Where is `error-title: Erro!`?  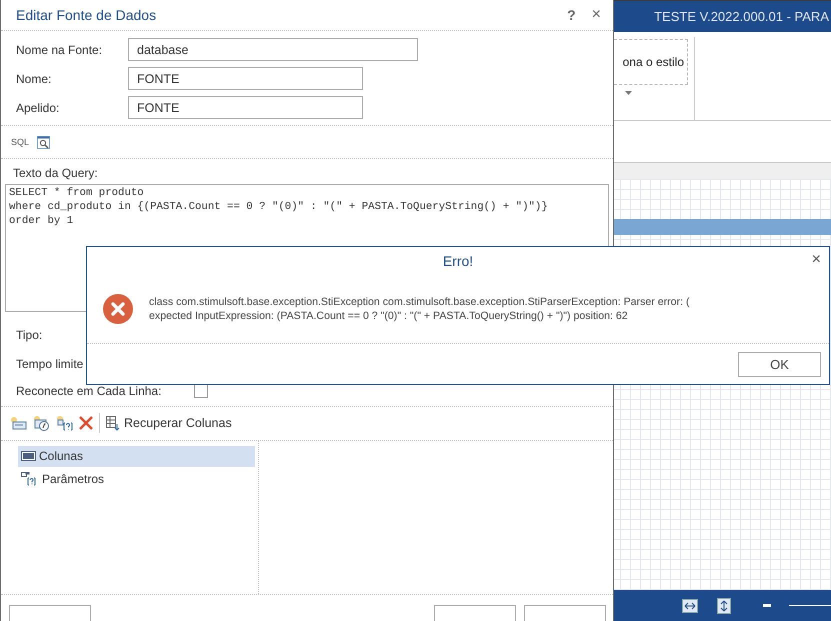 error-title: Erro! is located at coordinates (458, 261).